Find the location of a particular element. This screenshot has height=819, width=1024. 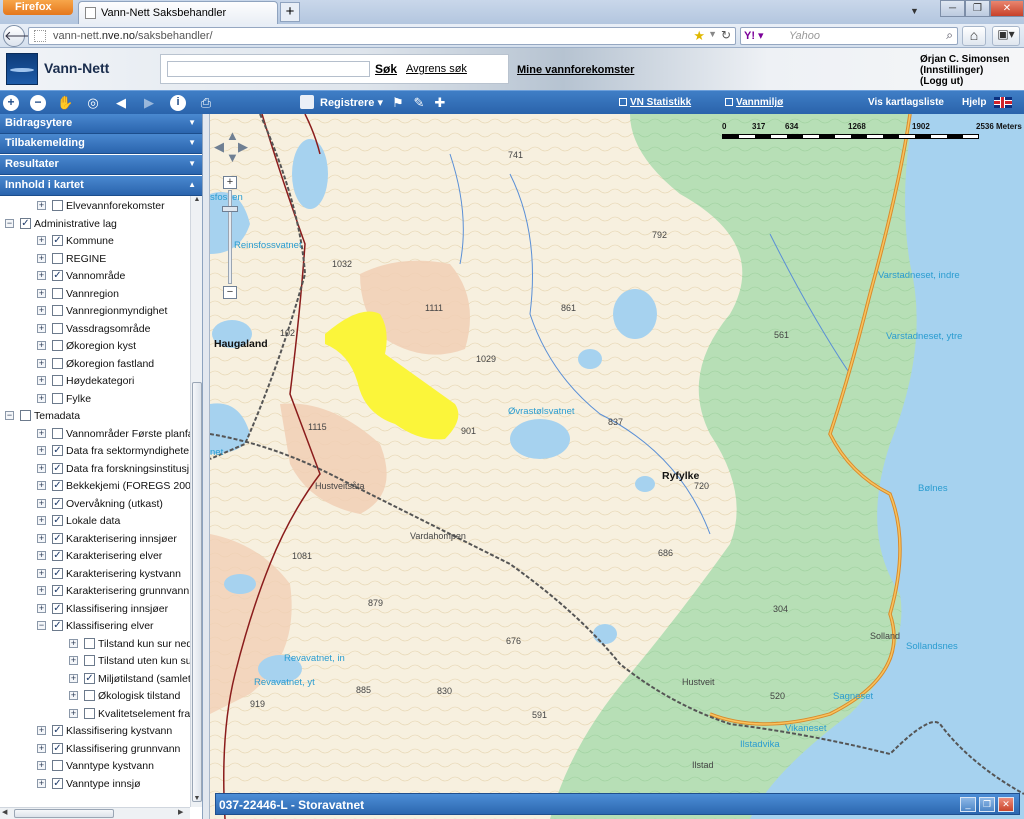

logout-link: (Logg ut) is located at coordinates (964, 81).